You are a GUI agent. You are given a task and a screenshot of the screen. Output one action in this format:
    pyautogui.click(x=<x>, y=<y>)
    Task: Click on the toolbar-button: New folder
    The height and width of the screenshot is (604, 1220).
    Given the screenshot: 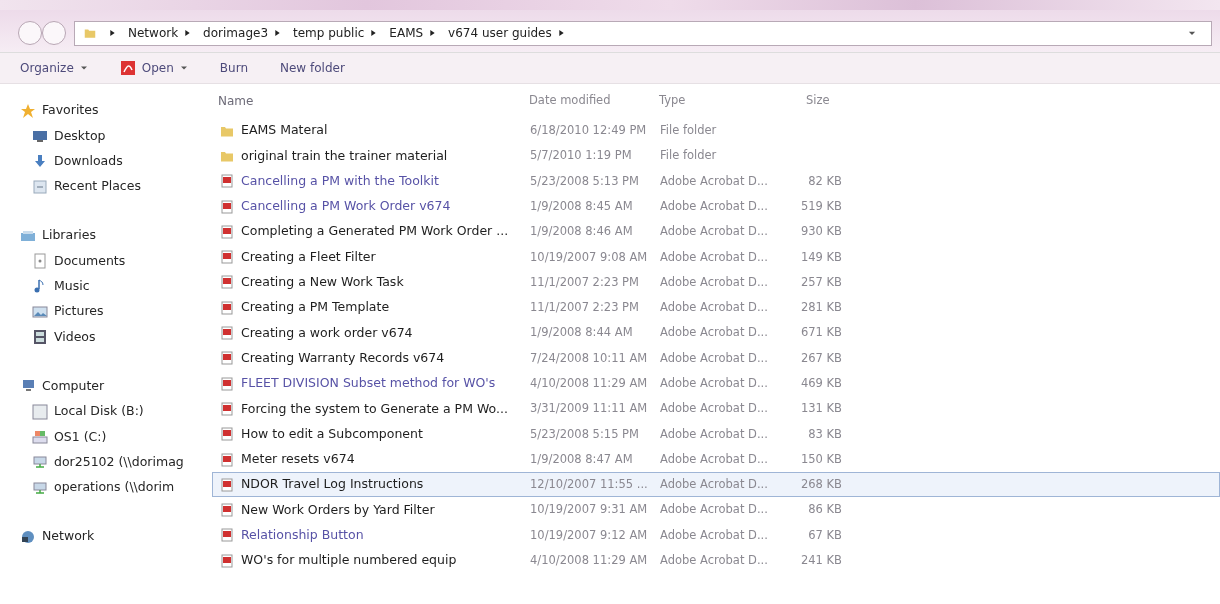 What is the action you would take?
    pyautogui.click(x=312, y=68)
    